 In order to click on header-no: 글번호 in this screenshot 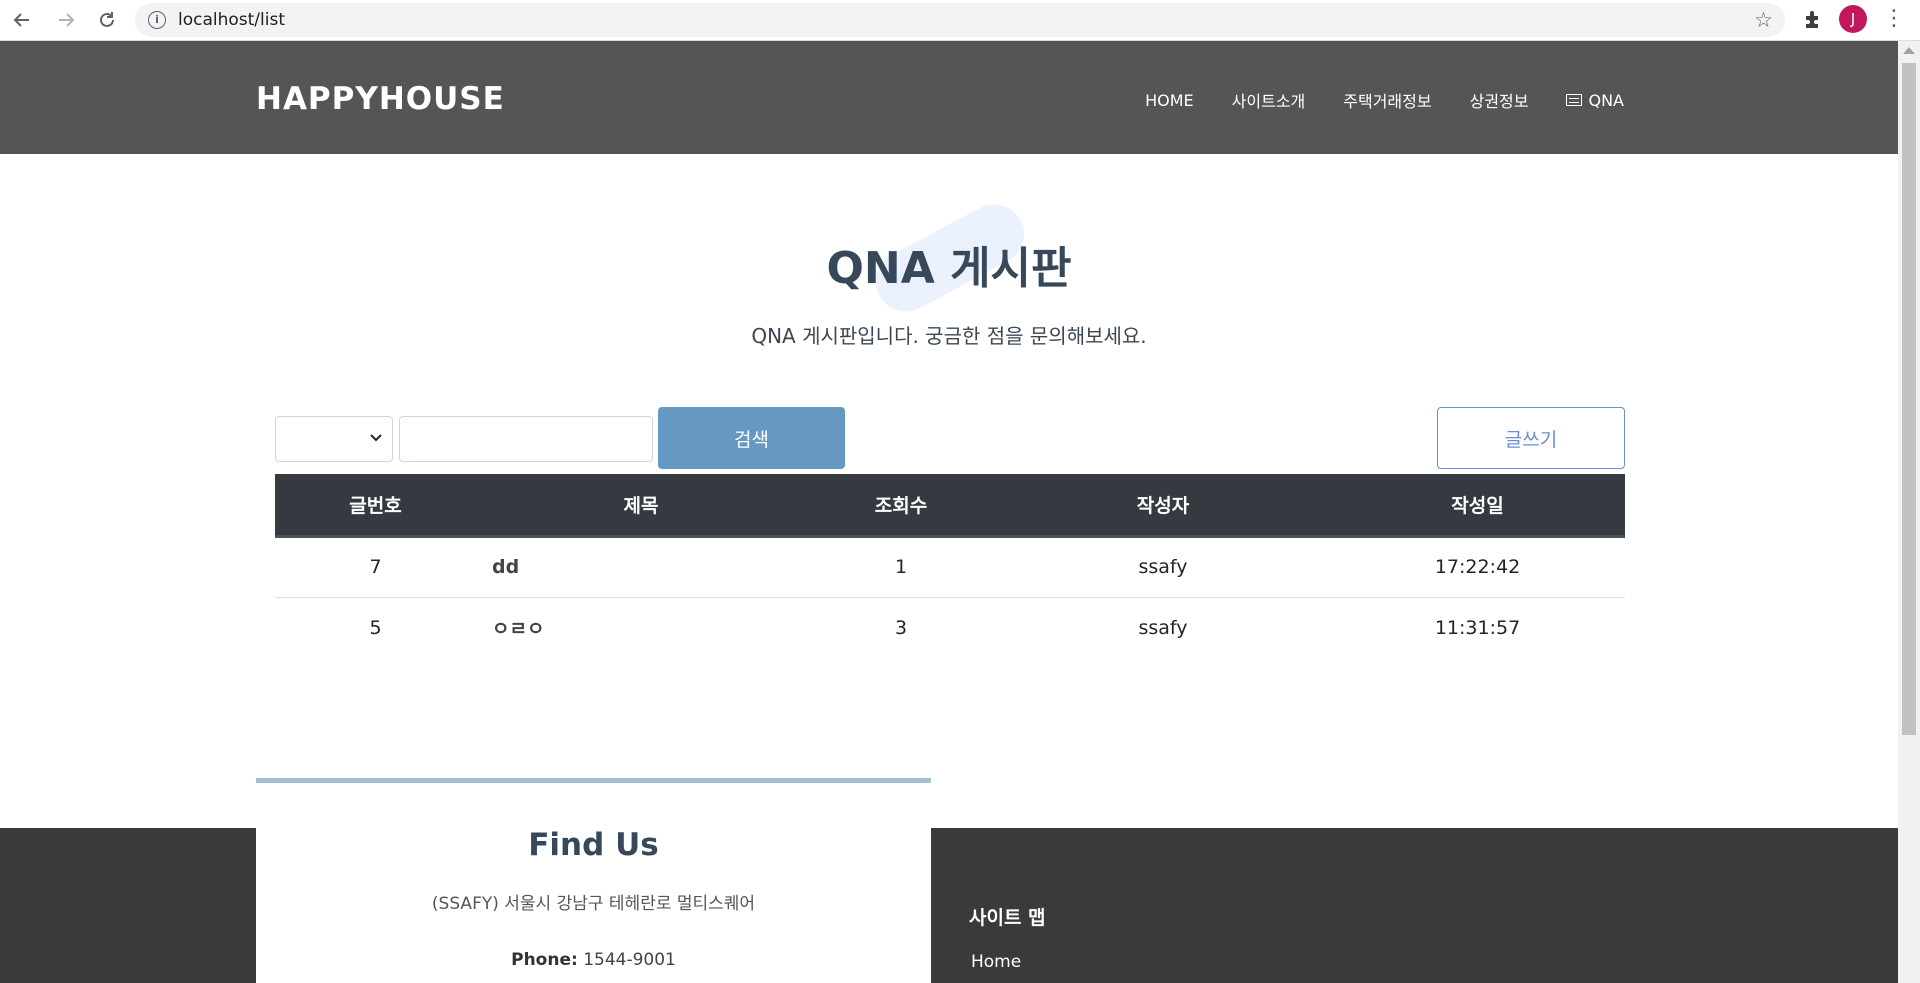, I will do `click(375, 506)`.